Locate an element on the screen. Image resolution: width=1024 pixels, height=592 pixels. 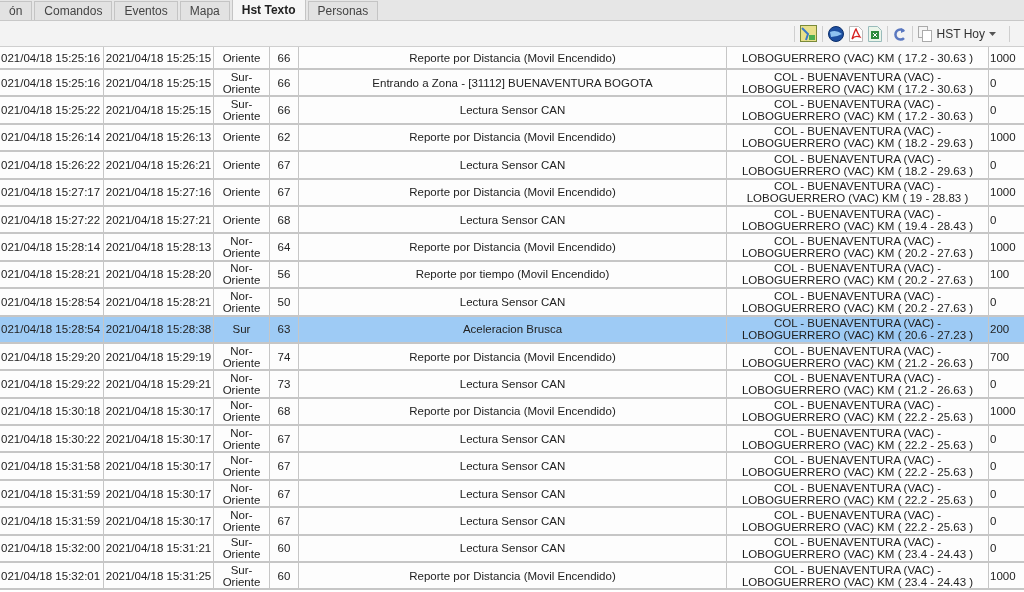
number-cell: 60 is located at coordinates (284, 575).